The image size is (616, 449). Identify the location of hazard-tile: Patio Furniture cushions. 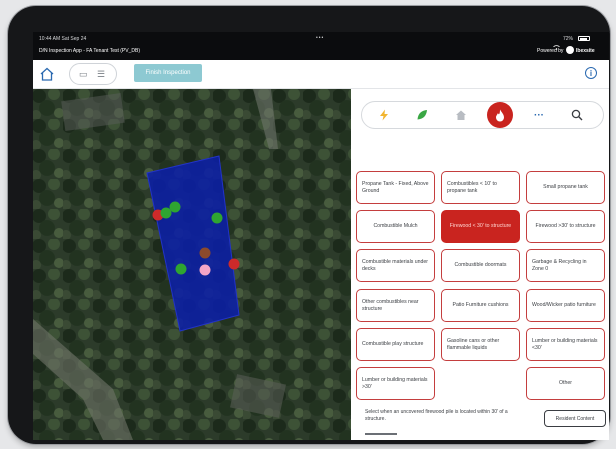
(480, 305).